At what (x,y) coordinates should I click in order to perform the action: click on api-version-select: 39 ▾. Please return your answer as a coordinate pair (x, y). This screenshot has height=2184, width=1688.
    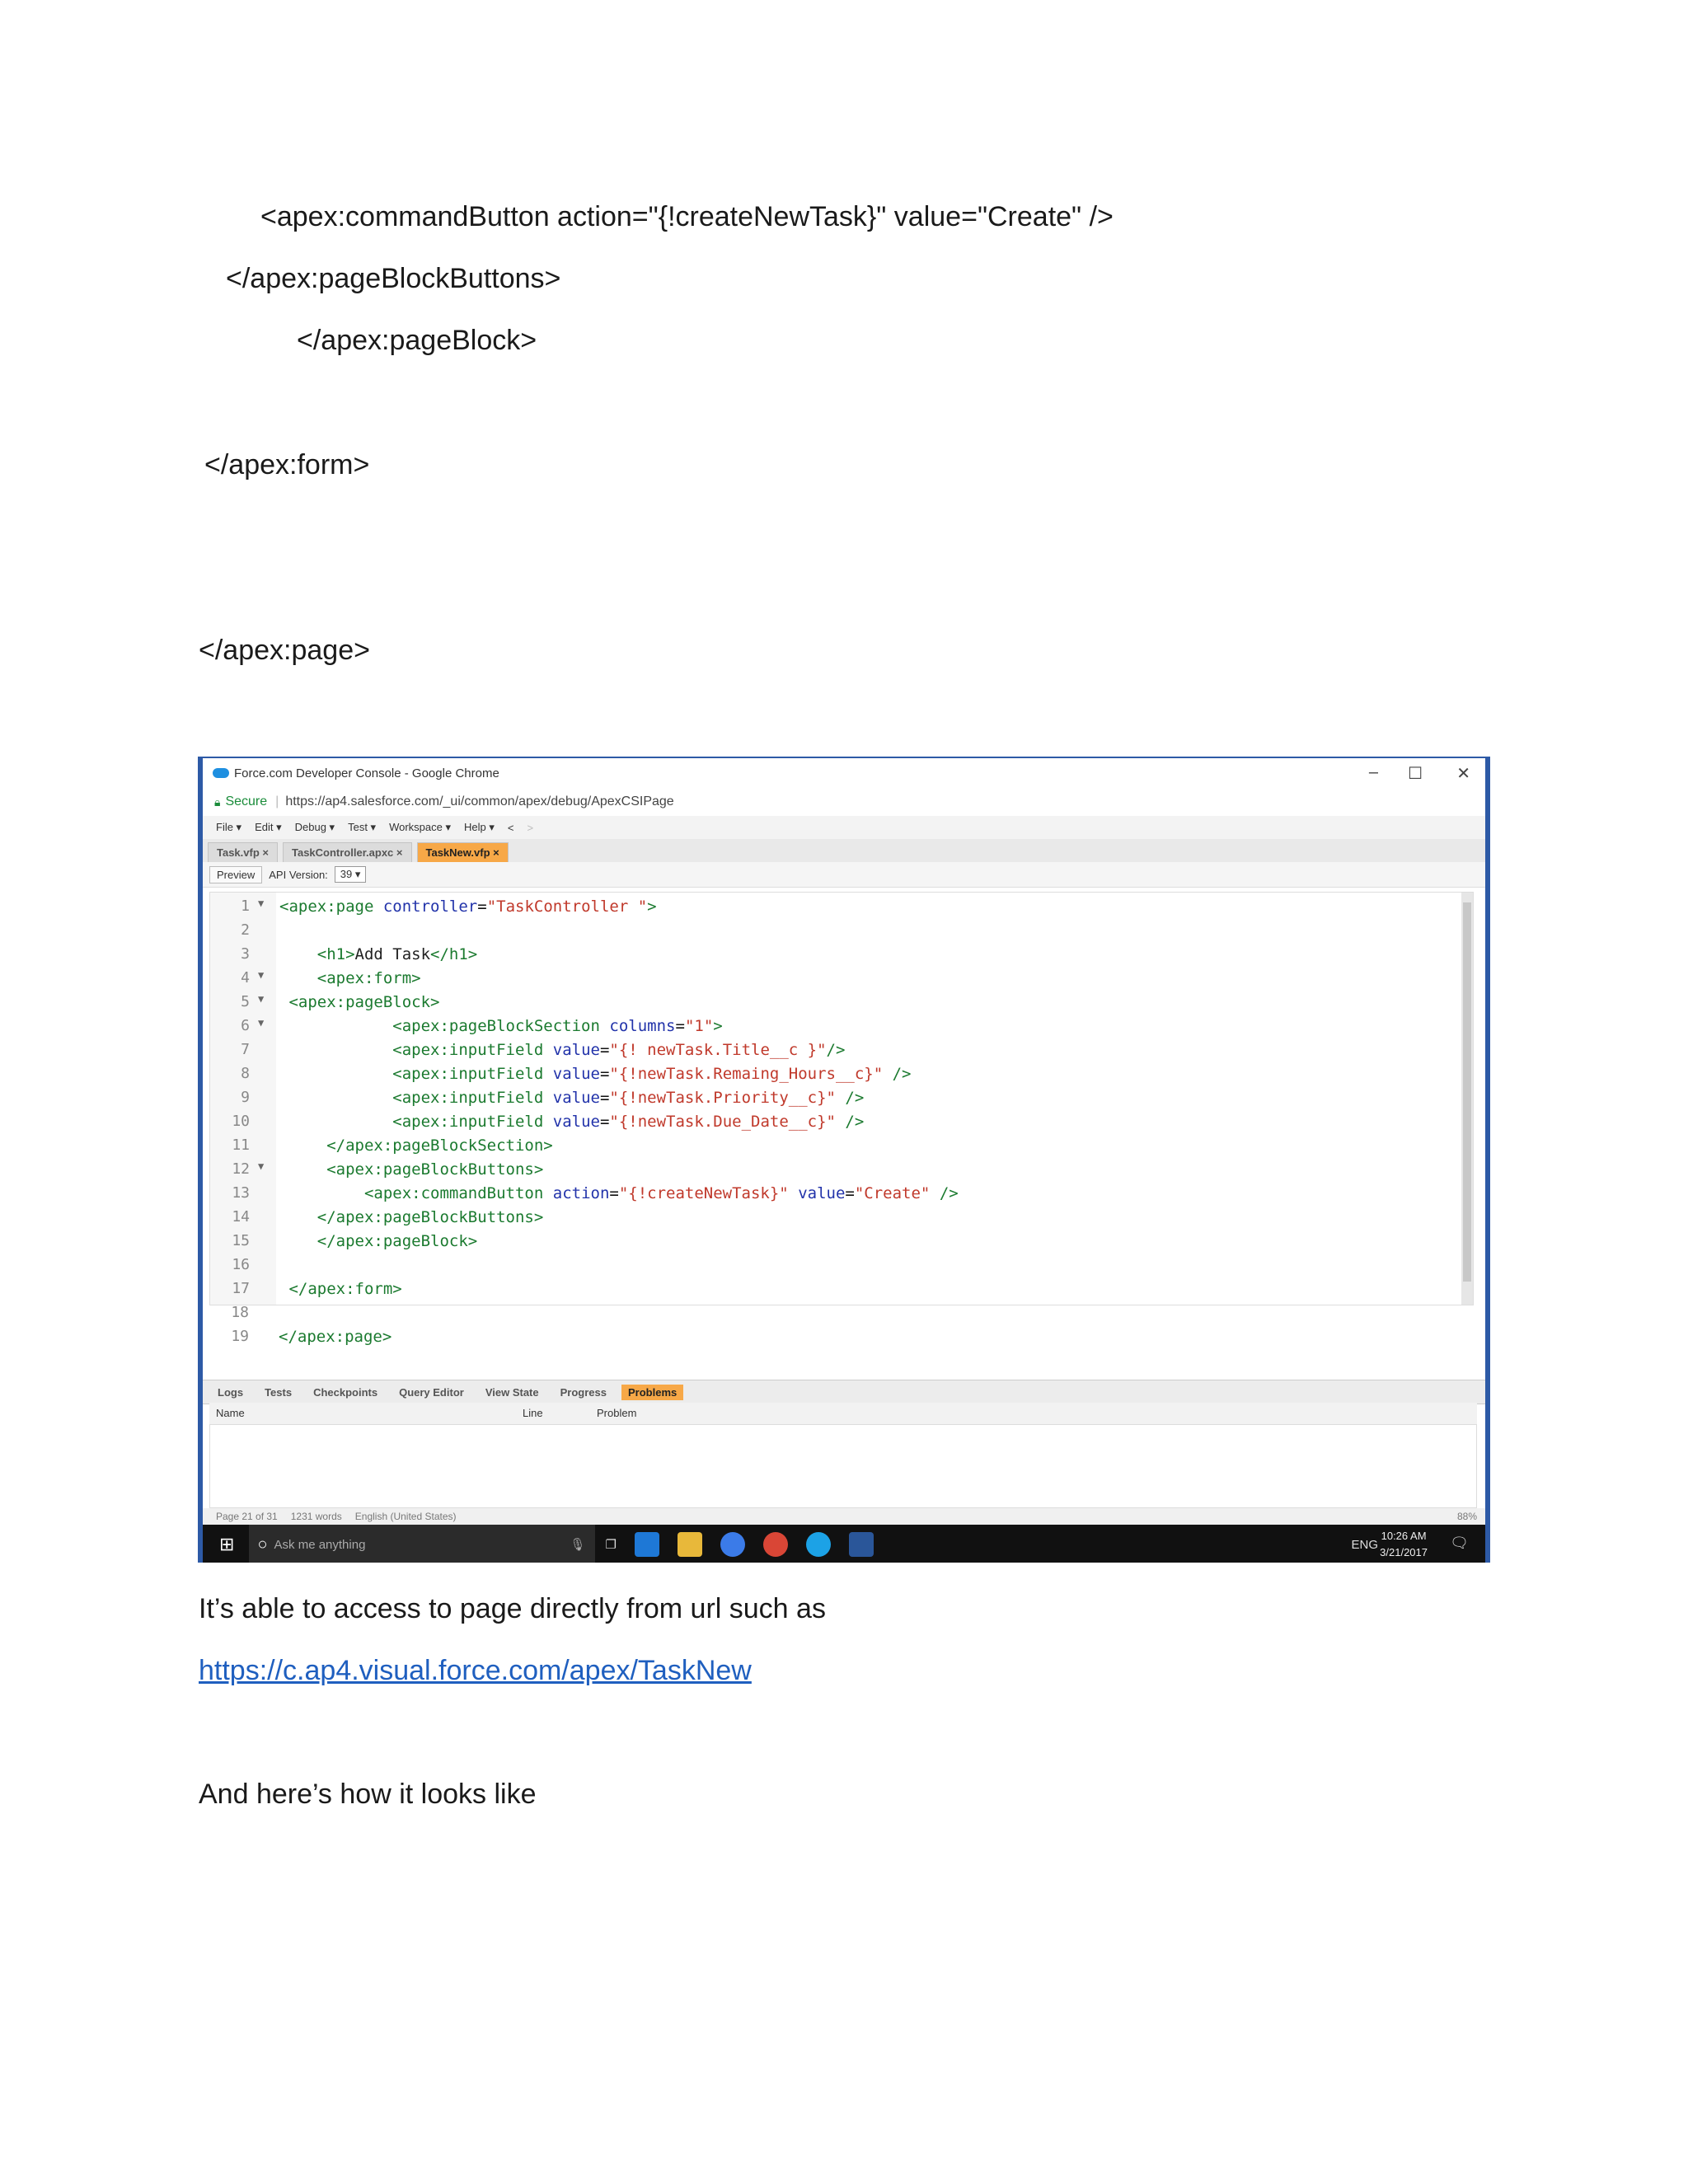
    Looking at the image, I should click on (350, 874).